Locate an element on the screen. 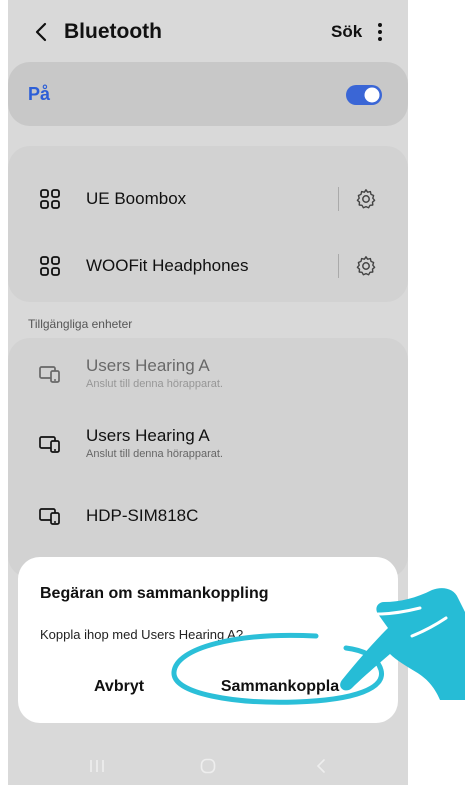 The width and height of the screenshot is (465, 785). recents-icon is located at coordinates (97, 766).